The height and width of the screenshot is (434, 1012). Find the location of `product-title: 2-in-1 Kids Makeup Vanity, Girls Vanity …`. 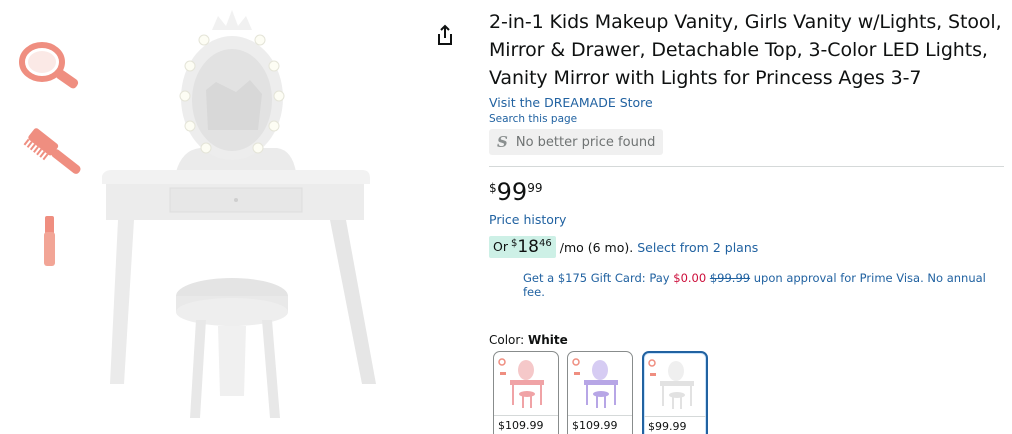

product-title: 2-in-1 Kids Makeup Vanity, Girls Vanity … is located at coordinates (745, 50).